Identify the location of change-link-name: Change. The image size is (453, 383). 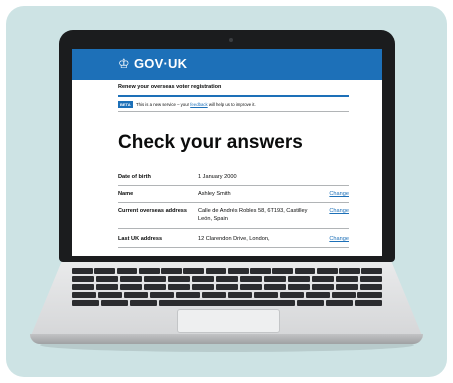
(339, 194).